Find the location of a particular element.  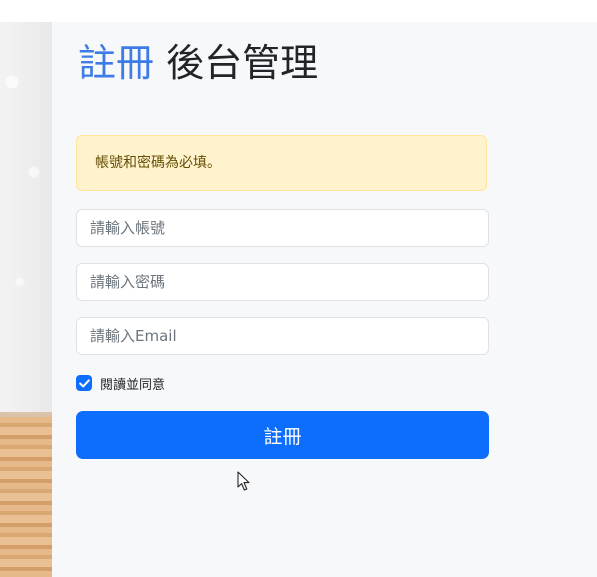

username-input is located at coordinates (282, 228).